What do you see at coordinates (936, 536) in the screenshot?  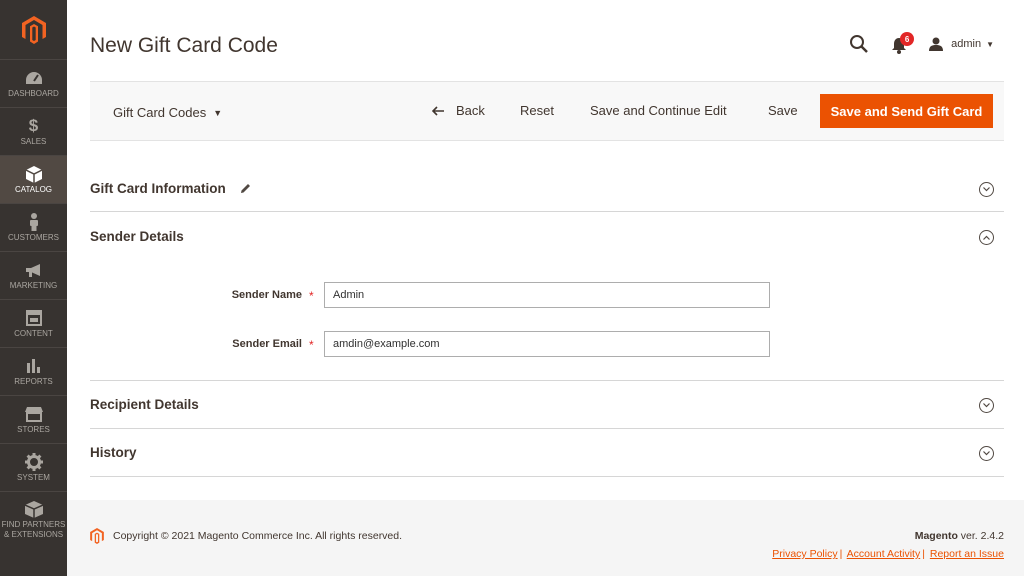 I see `brand-name: Magento` at bounding box center [936, 536].